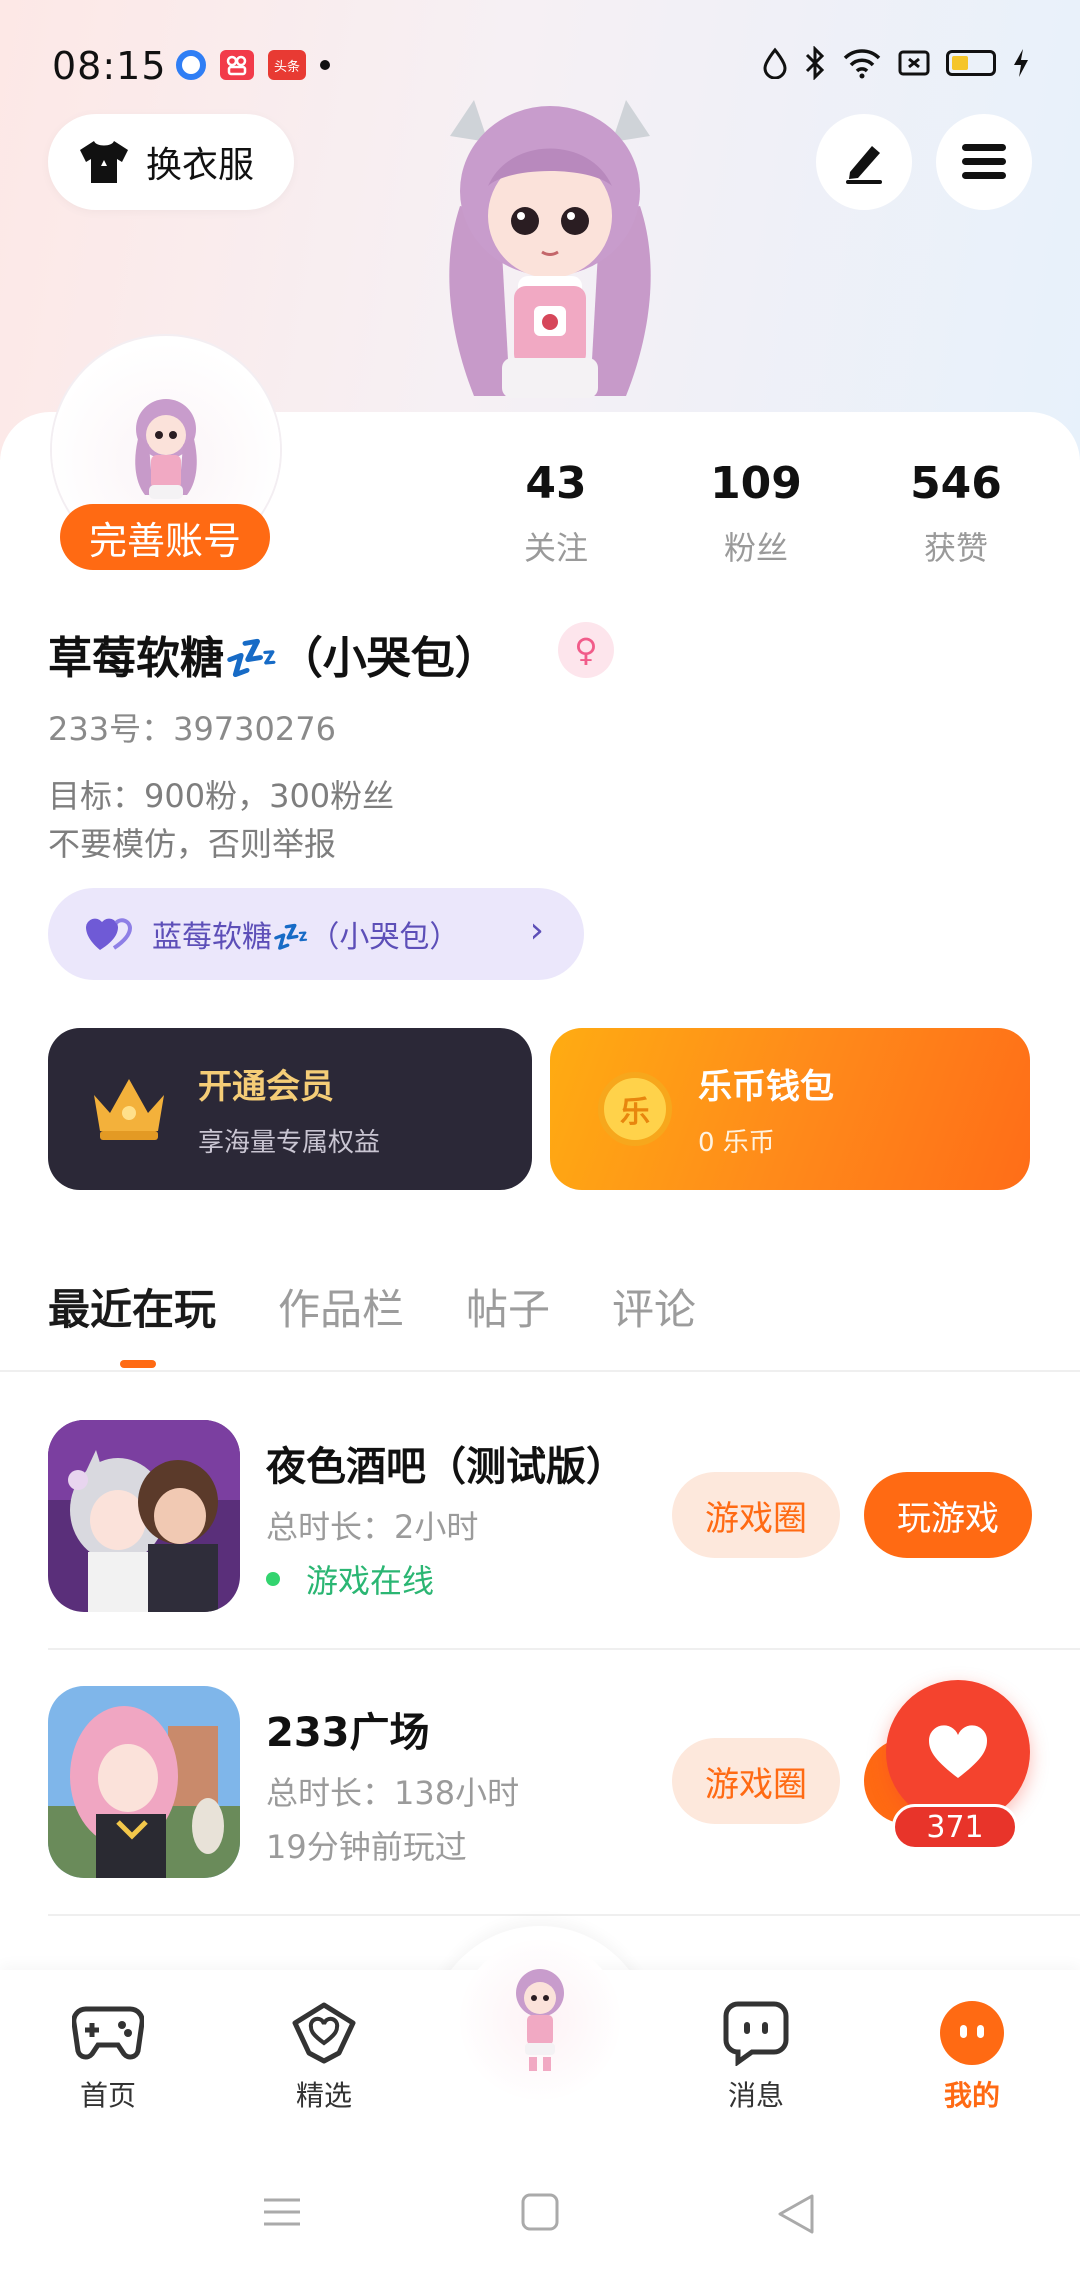 This screenshot has width=1080, height=2280. Describe the element at coordinates (736, 1143) in the screenshot. I see `wallet-balance: 0 乐币` at that location.